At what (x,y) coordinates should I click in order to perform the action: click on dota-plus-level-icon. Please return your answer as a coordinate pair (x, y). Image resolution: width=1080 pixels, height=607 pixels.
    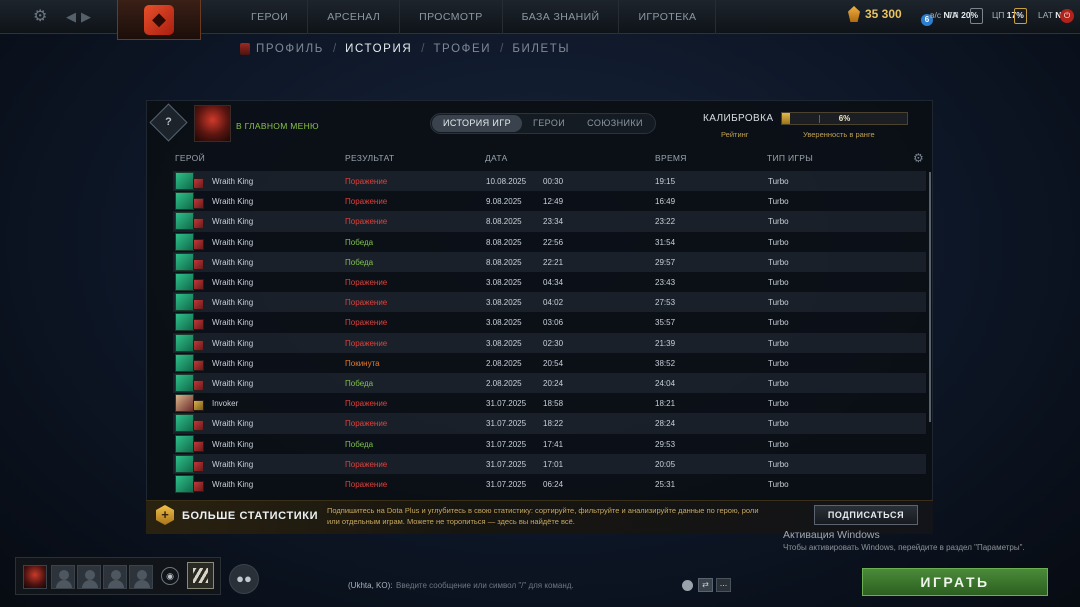
    Looking at the image, I should click on (200, 575).